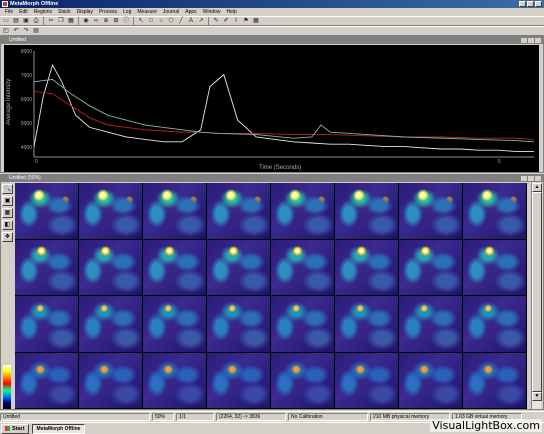 Image resolution: width=544 pixels, height=434 pixels. I want to click on cut-icon: ✂, so click(51, 21).